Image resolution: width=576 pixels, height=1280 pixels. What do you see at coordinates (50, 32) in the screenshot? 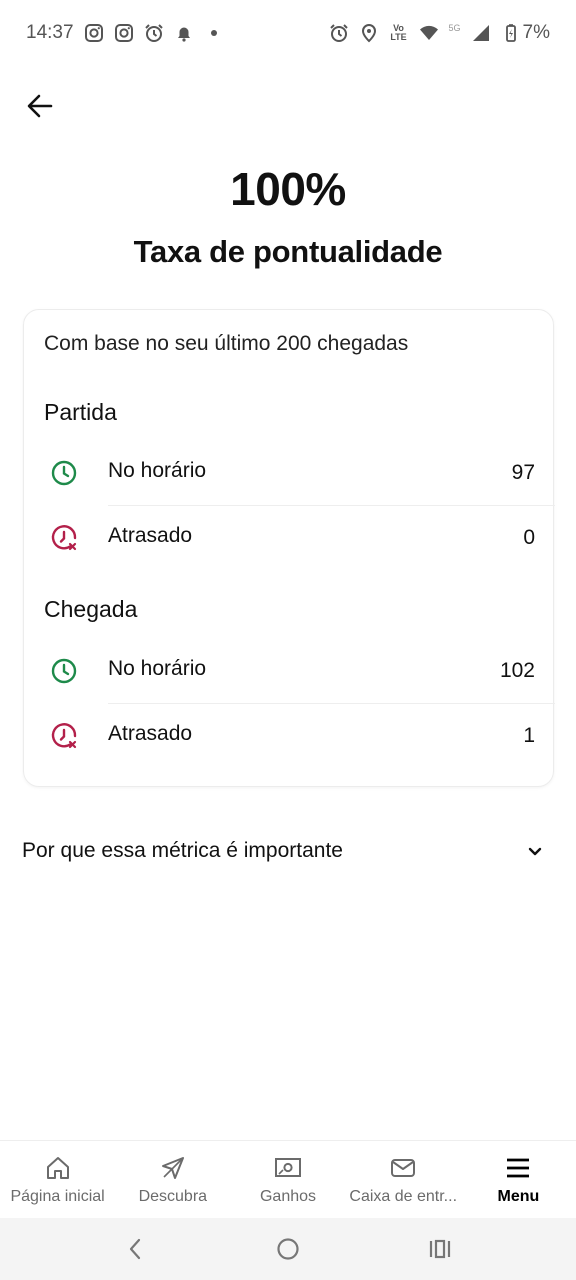
I see `status-time: 14:37` at bounding box center [50, 32].